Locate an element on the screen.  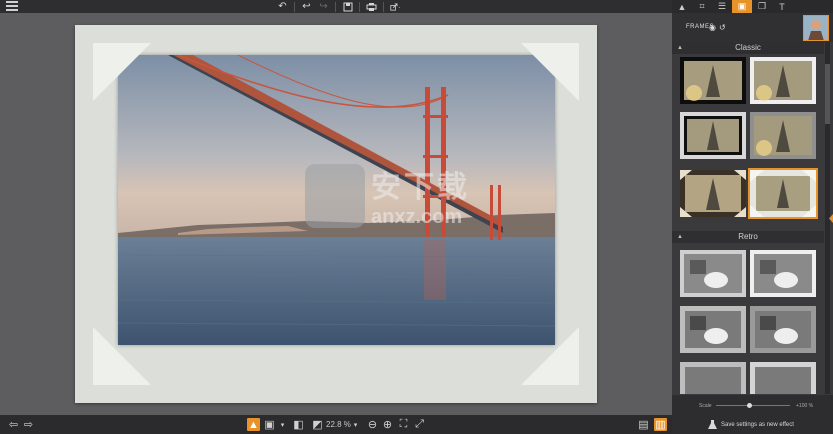
bottom-bar: ⇦ ⇨ ▲ ▣ ▾ ◧ ◩ 22.8 % ▾ ⊖ ⊕ ⛶ ⤢ ▤ ▥ is located at coordinates (336, 424).